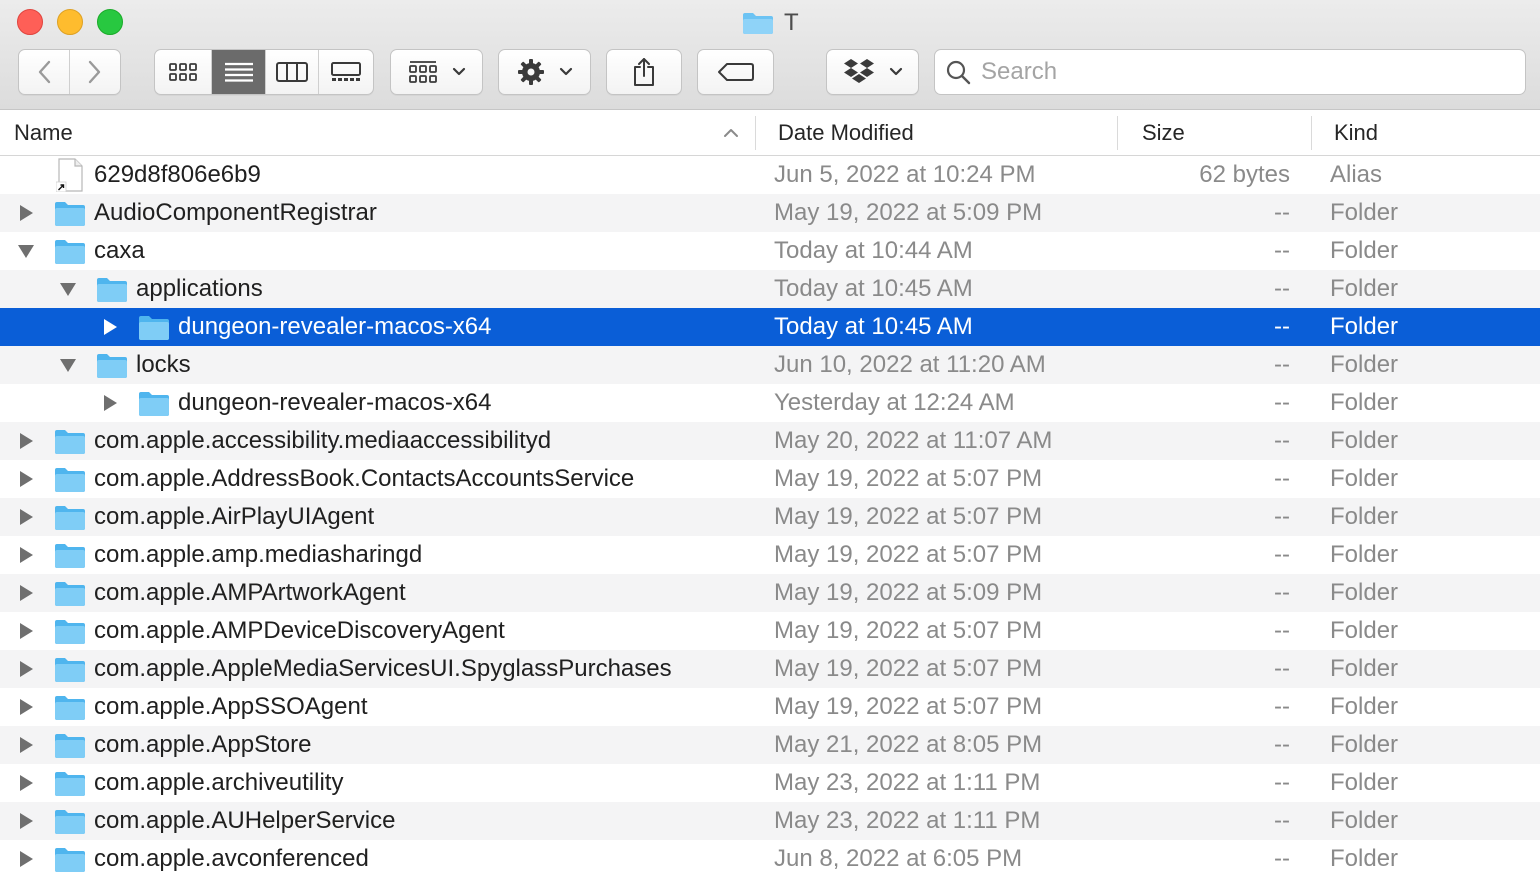 The height and width of the screenshot is (872, 1540). What do you see at coordinates (119, 250) in the screenshot?
I see `row-name: caxa` at bounding box center [119, 250].